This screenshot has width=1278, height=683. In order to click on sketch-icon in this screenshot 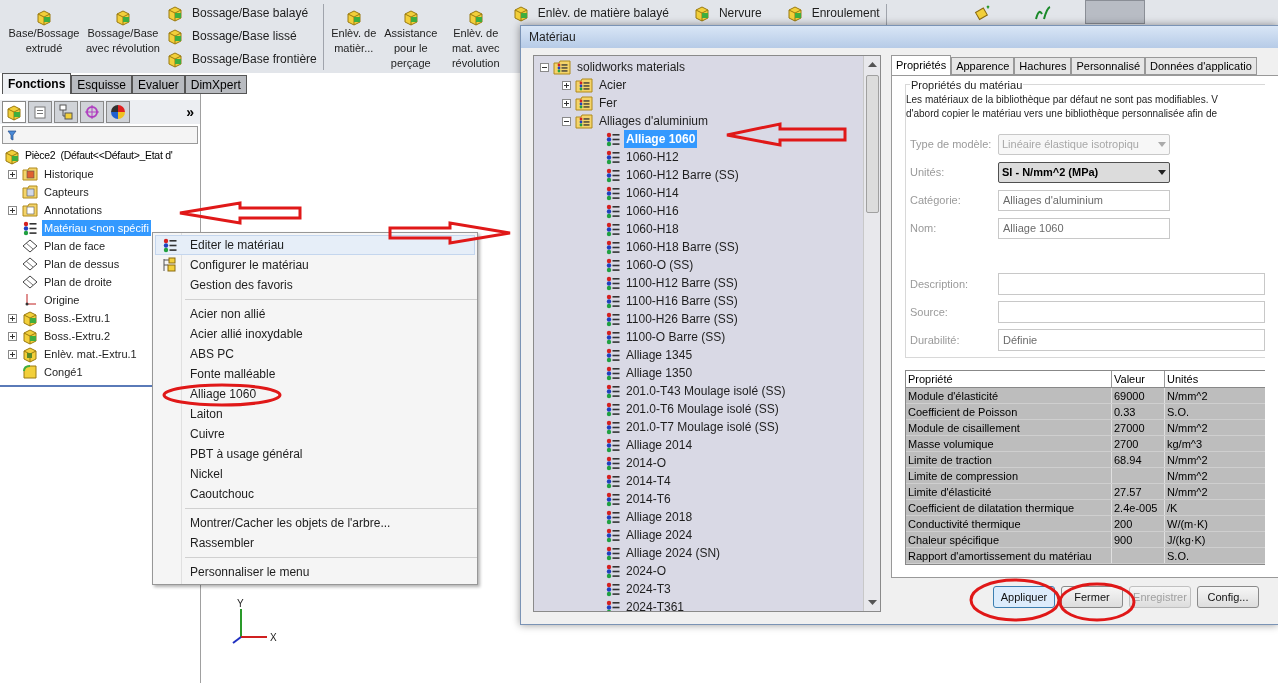, I will do `click(982, 13)`.